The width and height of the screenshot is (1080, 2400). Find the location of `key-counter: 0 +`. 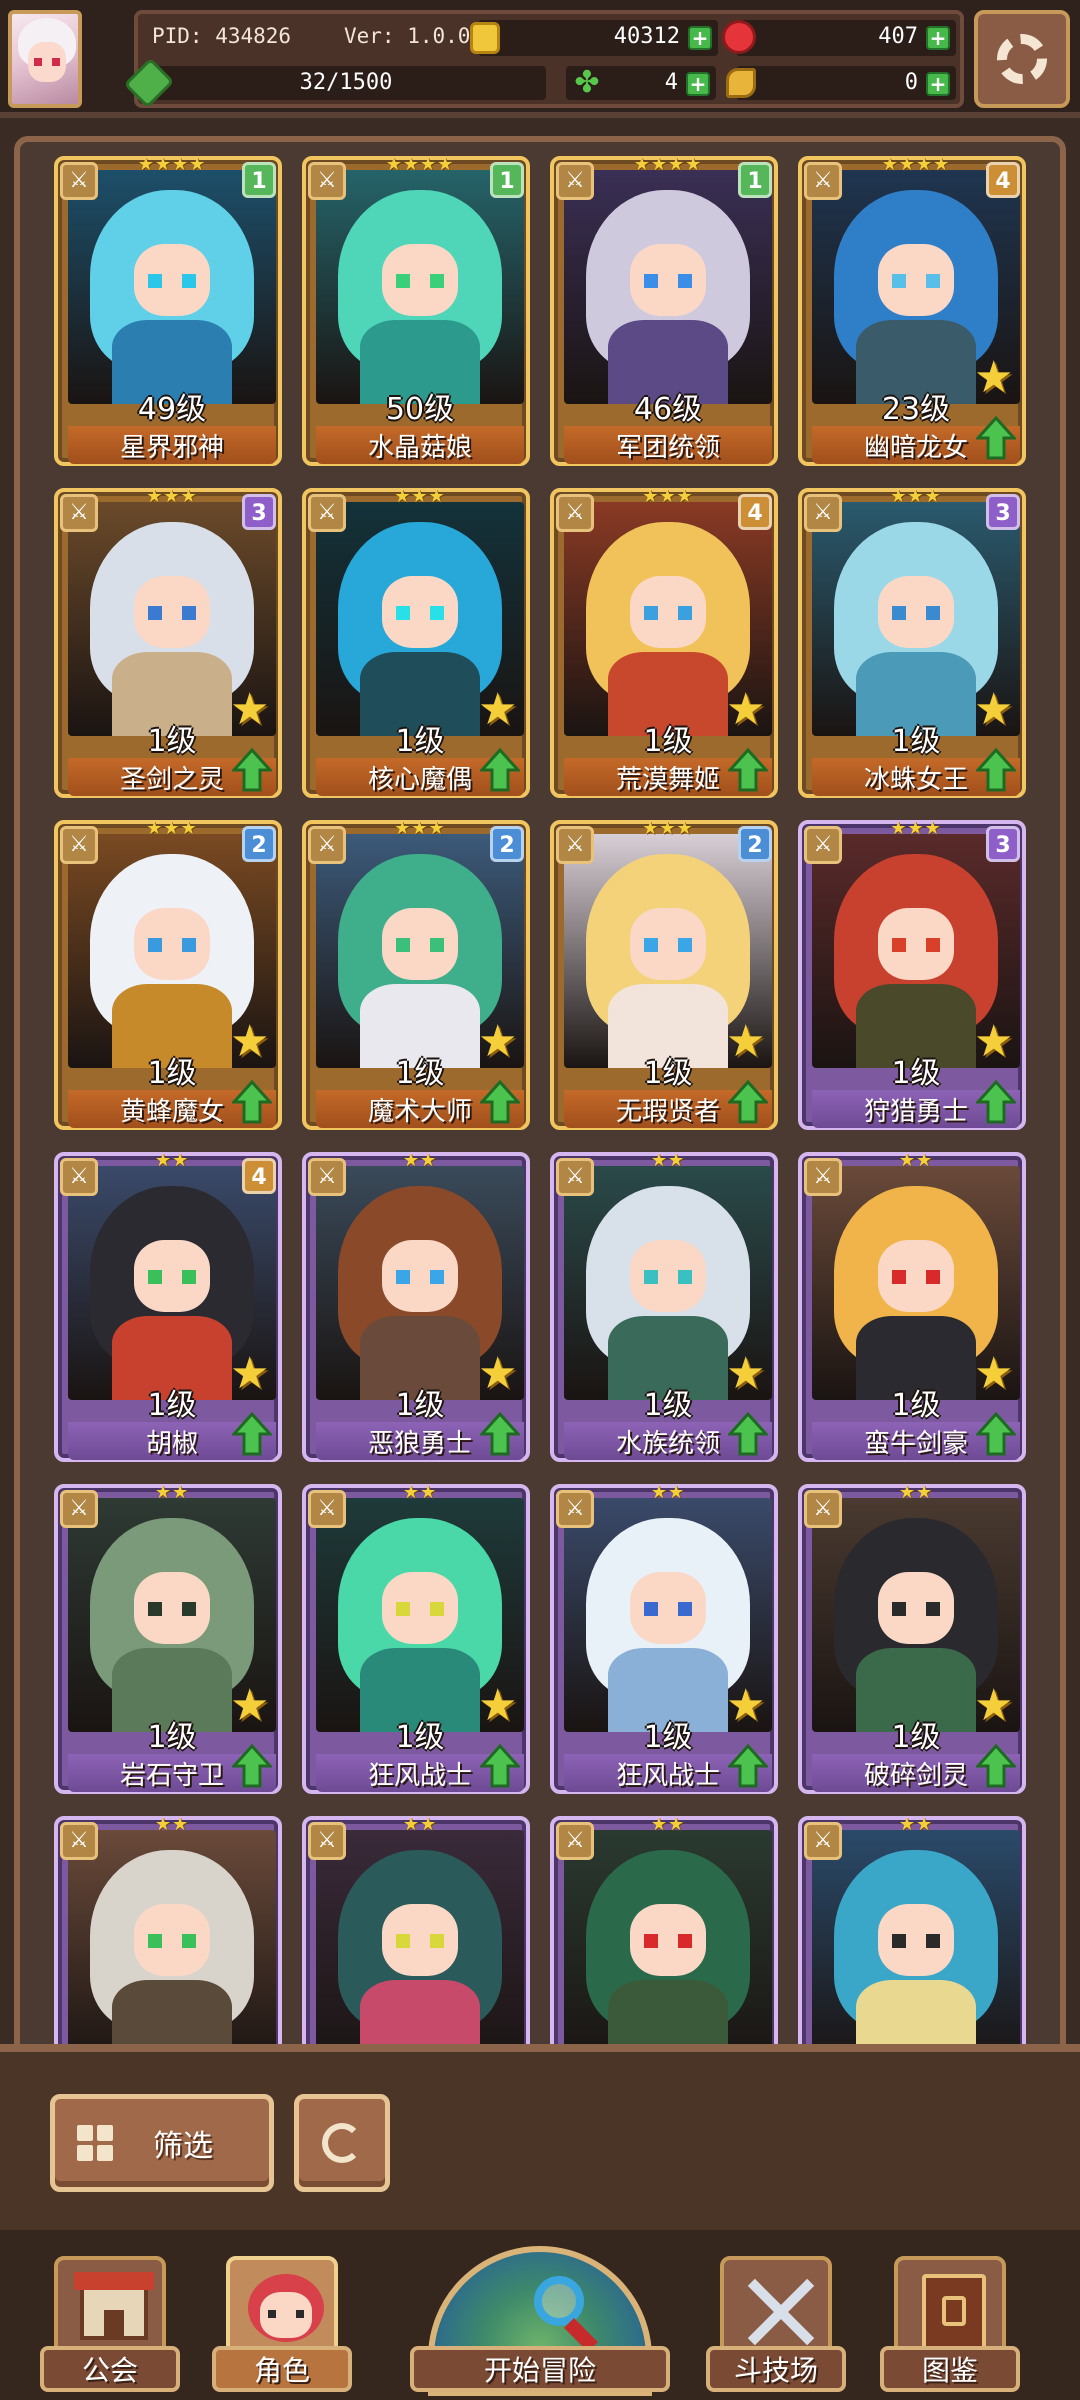

key-counter: 0 + is located at coordinates (841, 83).